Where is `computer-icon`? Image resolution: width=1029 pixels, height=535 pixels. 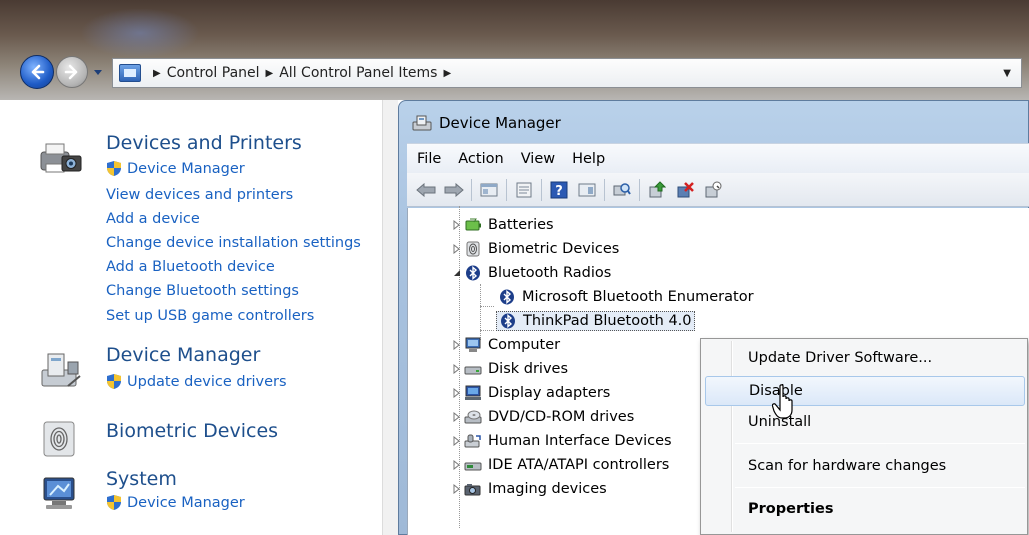
computer-icon is located at coordinates (473, 344).